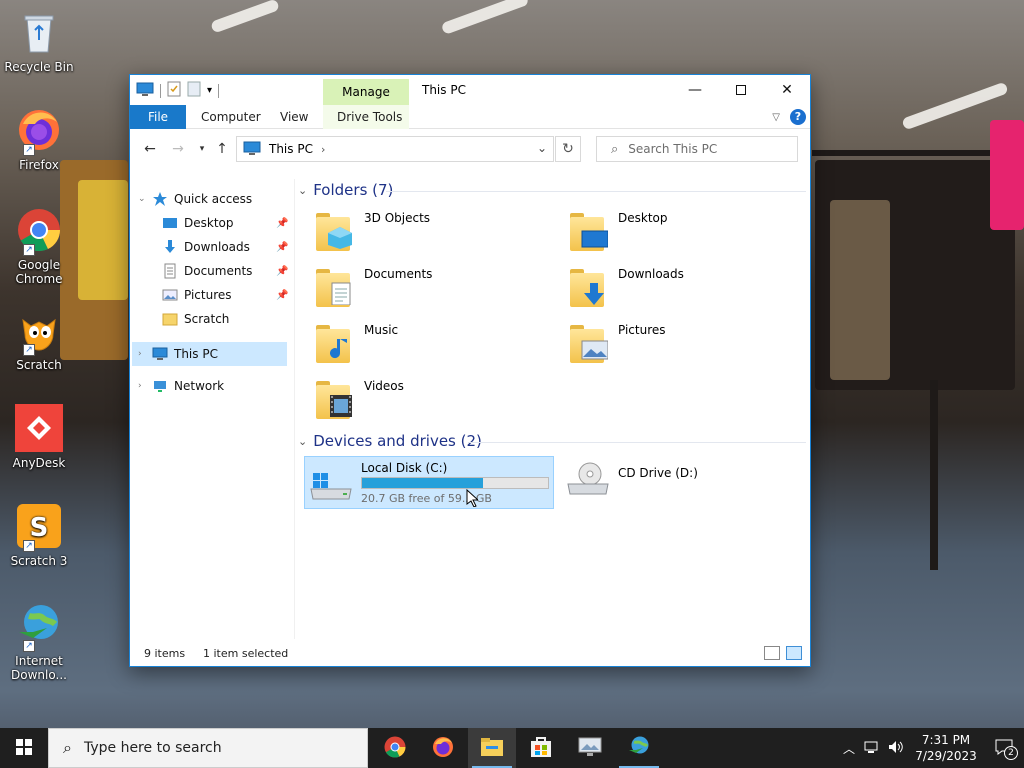 This screenshot has width=1024, height=768. Describe the element at coordinates (697, 149) in the screenshot. I see `search-input: ⌕ Search This PC` at that location.